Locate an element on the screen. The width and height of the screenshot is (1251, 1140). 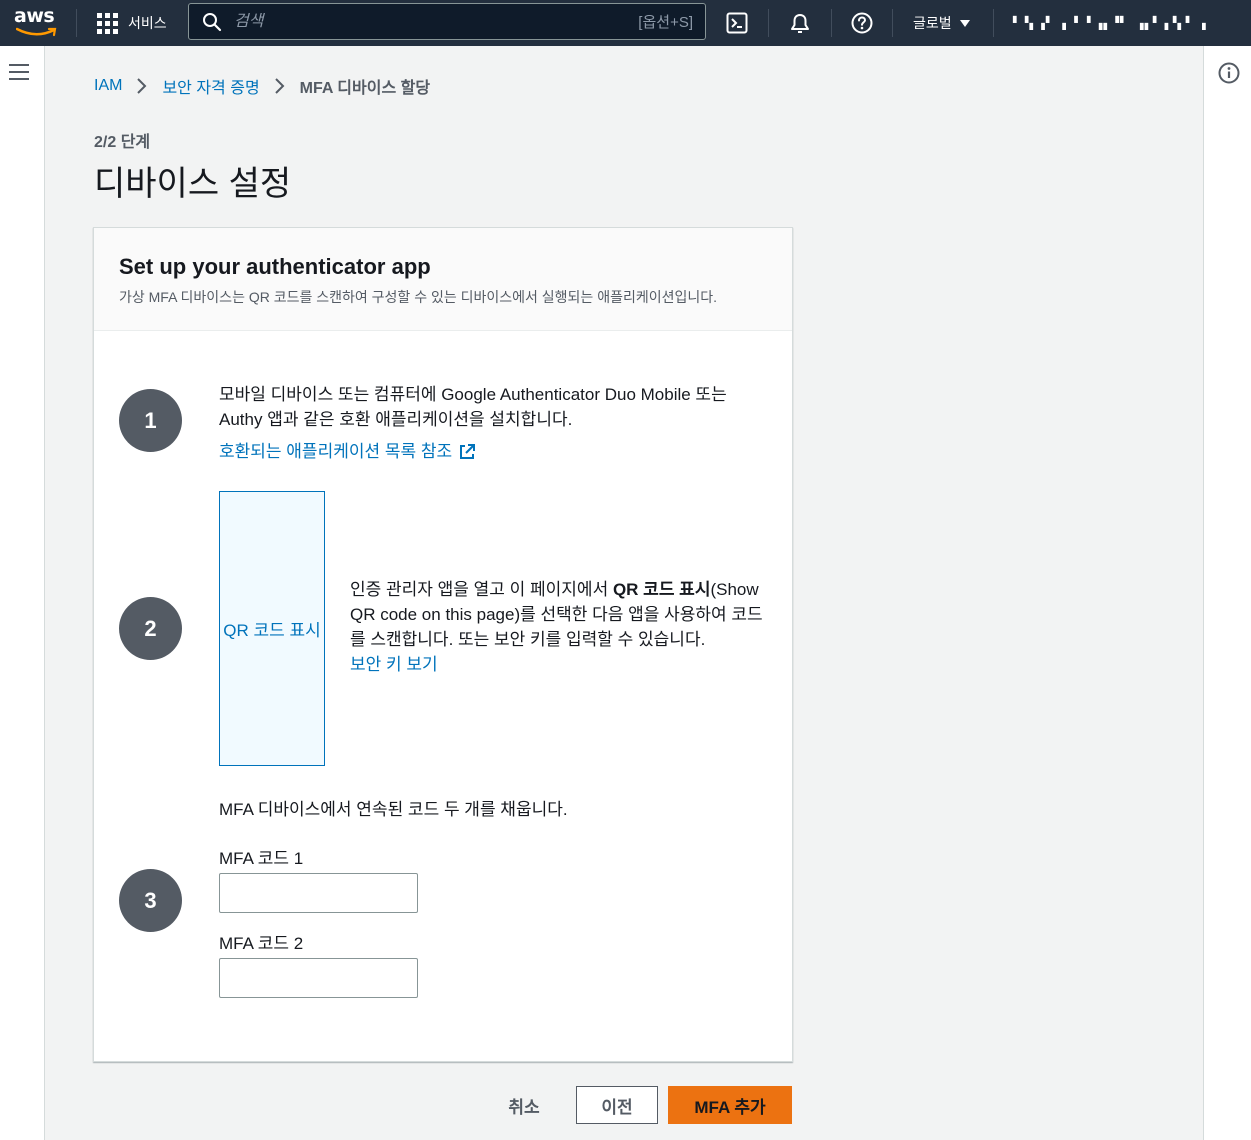
breadcrumb-current: MFA 디바이스 할당 is located at coordinates (365, 88).